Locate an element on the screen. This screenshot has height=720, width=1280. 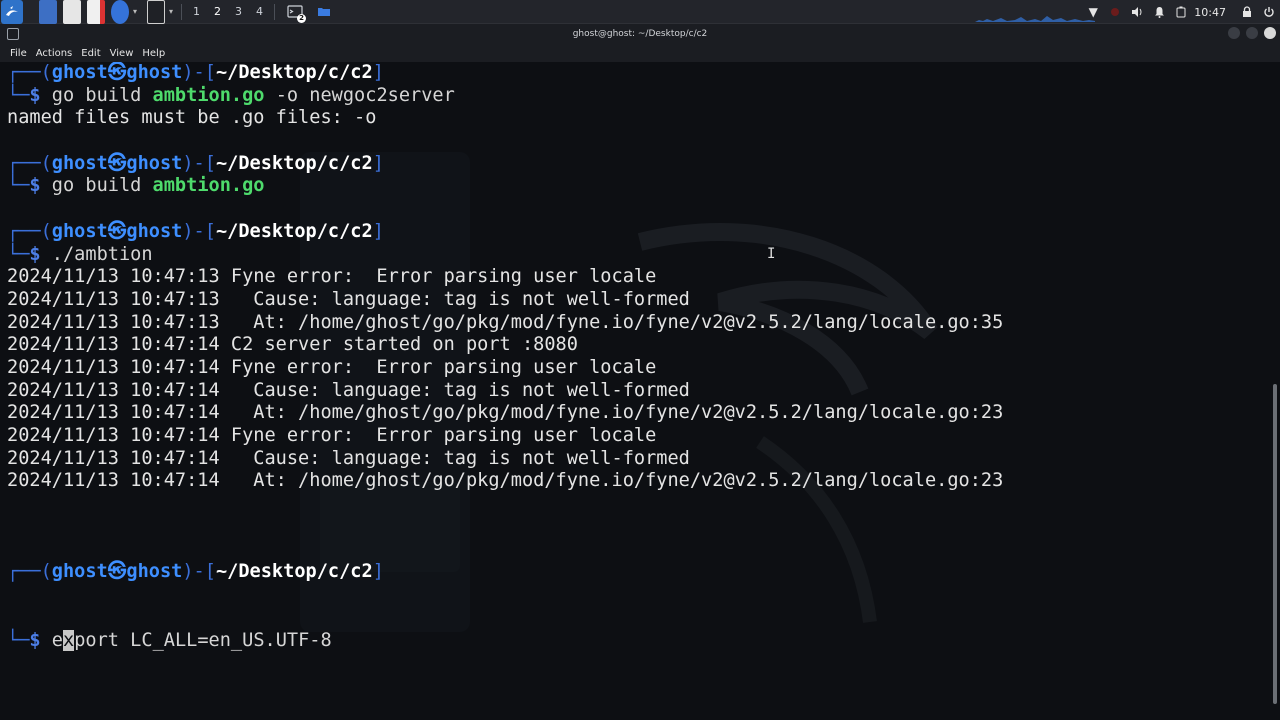
bell-icon is located at coordinates (1159, 12).